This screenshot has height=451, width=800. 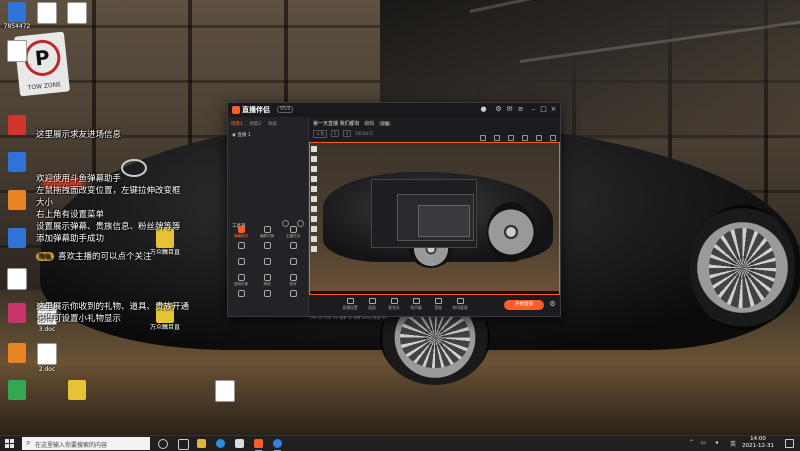 I want to click on eye-icon: ◉, so click(x=234, y=135).